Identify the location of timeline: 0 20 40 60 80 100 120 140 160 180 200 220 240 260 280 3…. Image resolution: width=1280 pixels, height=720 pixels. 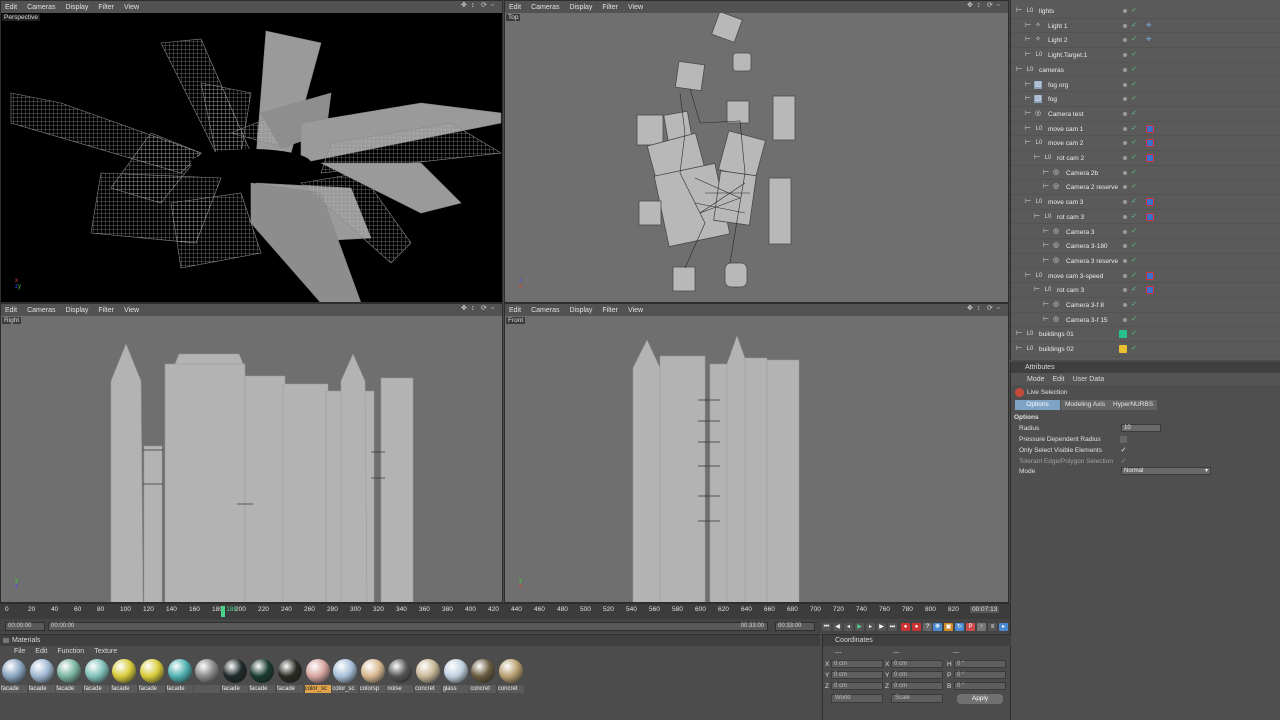
(505, 618).